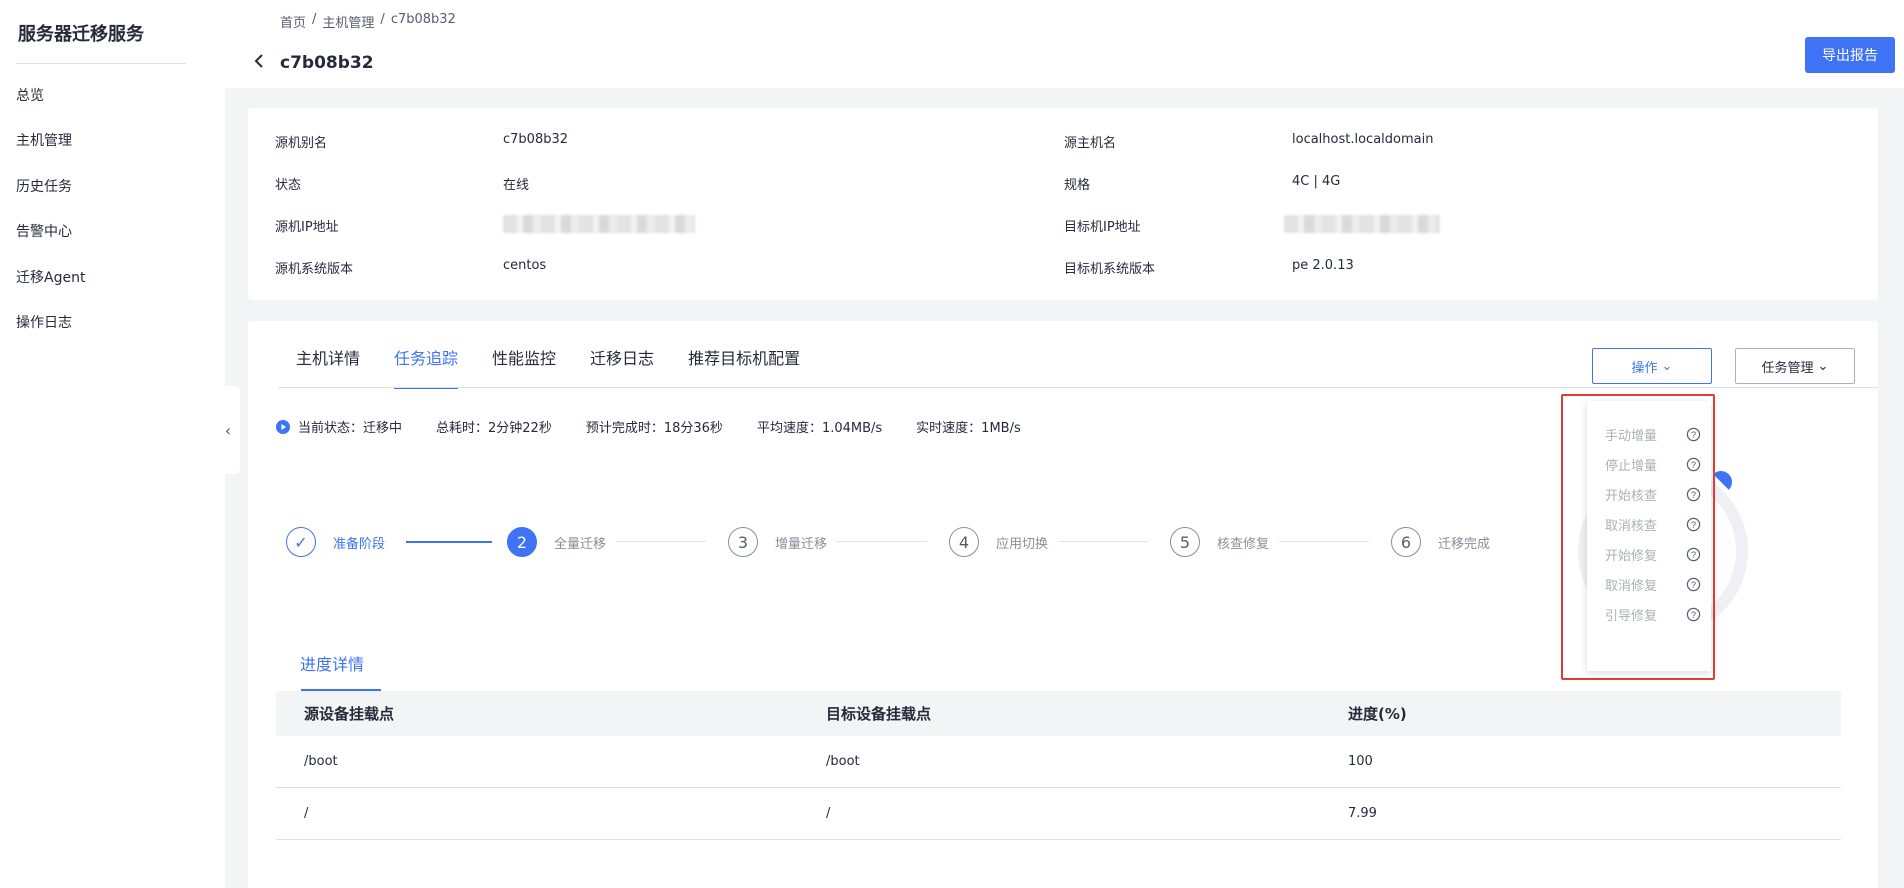  I want to click on source-ip-label: 源机IP地址, so click(307, 227).